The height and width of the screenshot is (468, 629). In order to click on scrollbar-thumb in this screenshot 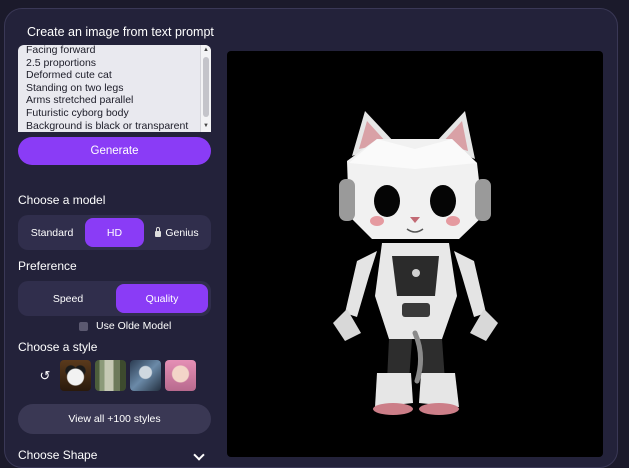, I will do `click(206, 87)`.